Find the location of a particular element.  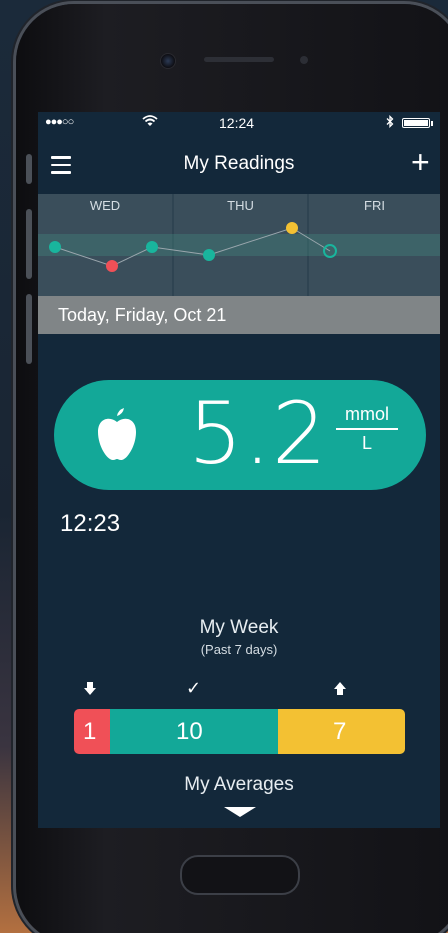

earpiece-speaker is located at coordinates (239, 59).